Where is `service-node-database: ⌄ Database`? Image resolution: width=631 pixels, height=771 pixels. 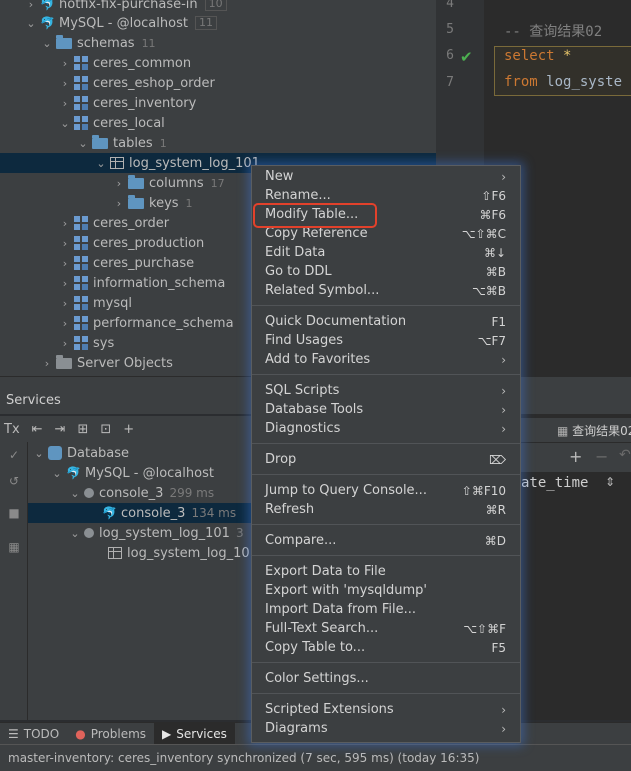
service-node-database: ⌄ Database is located at coordinates (80, 453).